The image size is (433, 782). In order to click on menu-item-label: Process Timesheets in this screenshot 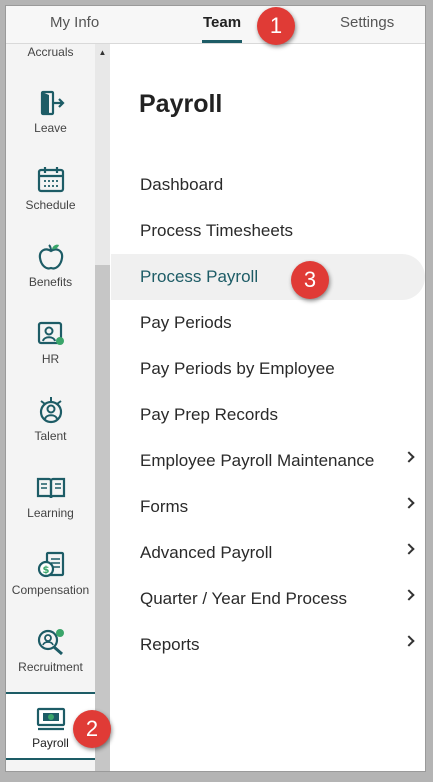, I will do `click(217, 230)`.